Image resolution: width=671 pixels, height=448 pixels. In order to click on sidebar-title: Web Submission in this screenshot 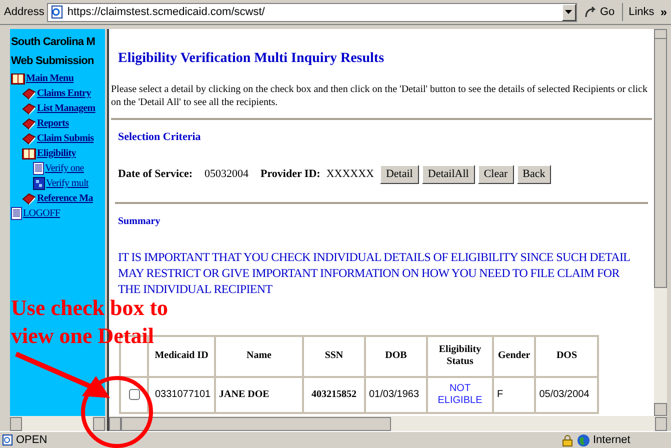, I will do `click(53, 61)`.